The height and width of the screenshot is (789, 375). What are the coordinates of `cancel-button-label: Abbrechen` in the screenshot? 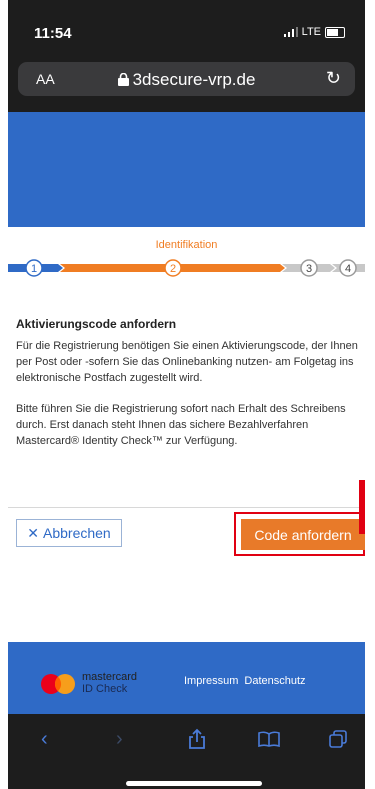 It's located at (77, 533).